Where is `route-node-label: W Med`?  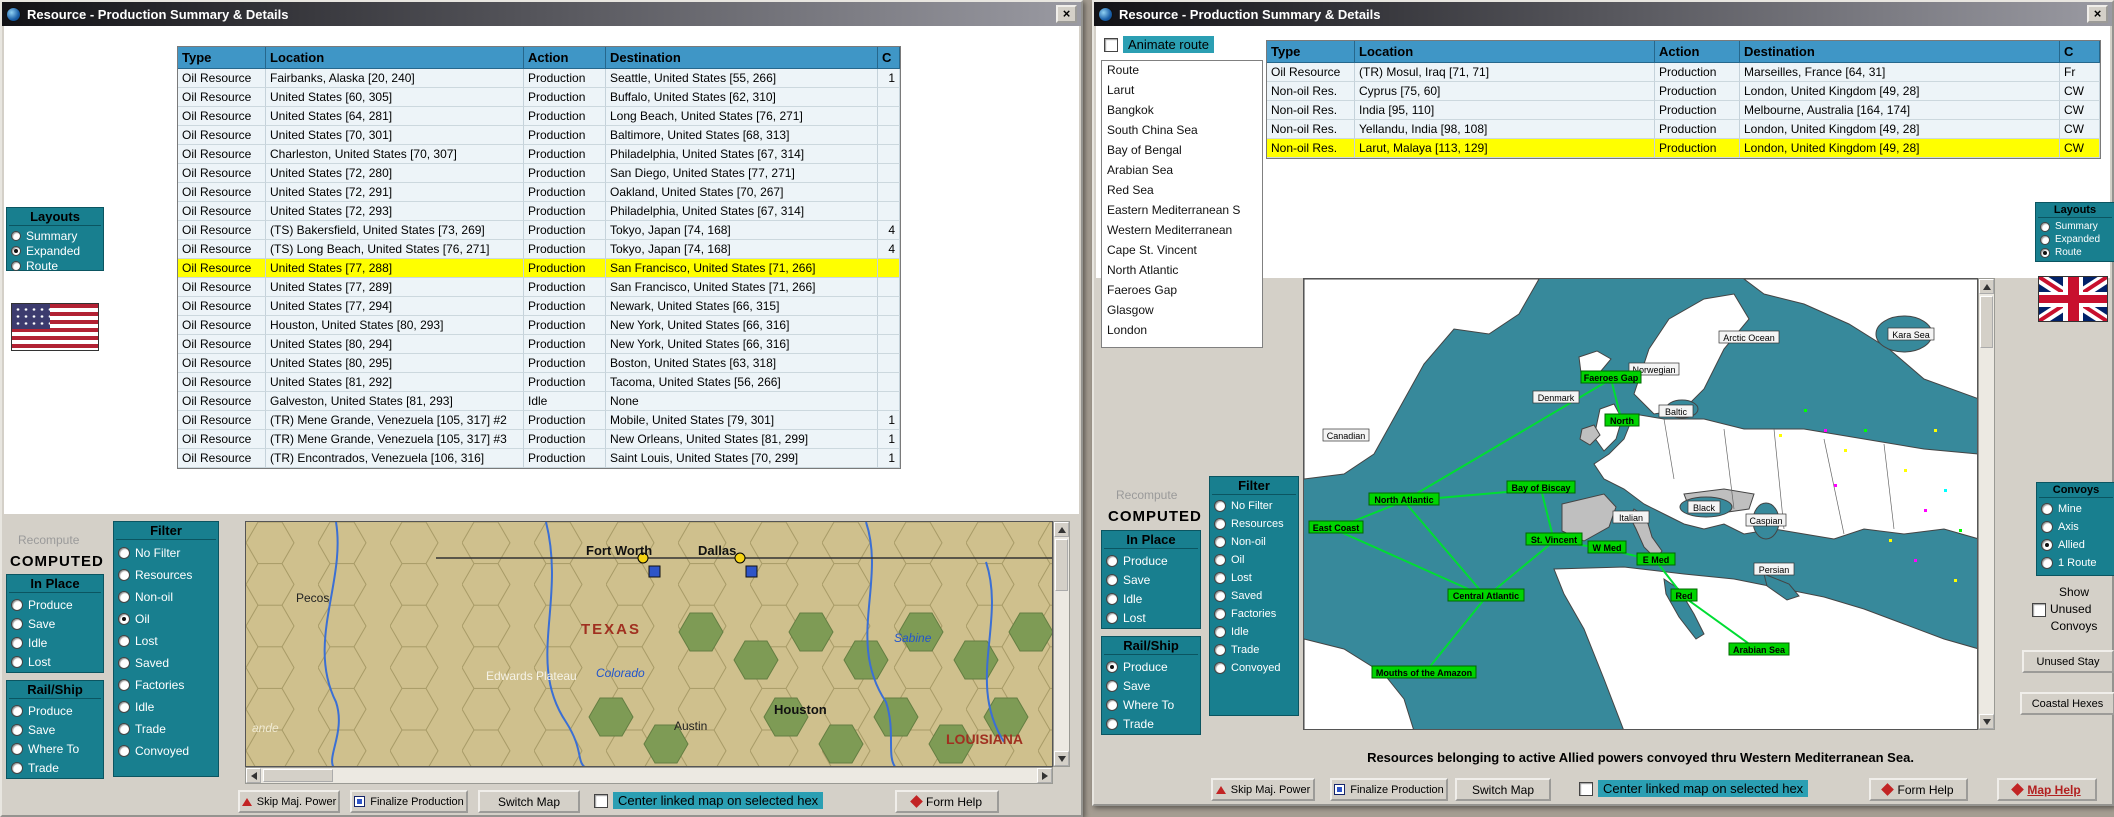
route-node-label: W Med is located at coordinates (1607, 547).